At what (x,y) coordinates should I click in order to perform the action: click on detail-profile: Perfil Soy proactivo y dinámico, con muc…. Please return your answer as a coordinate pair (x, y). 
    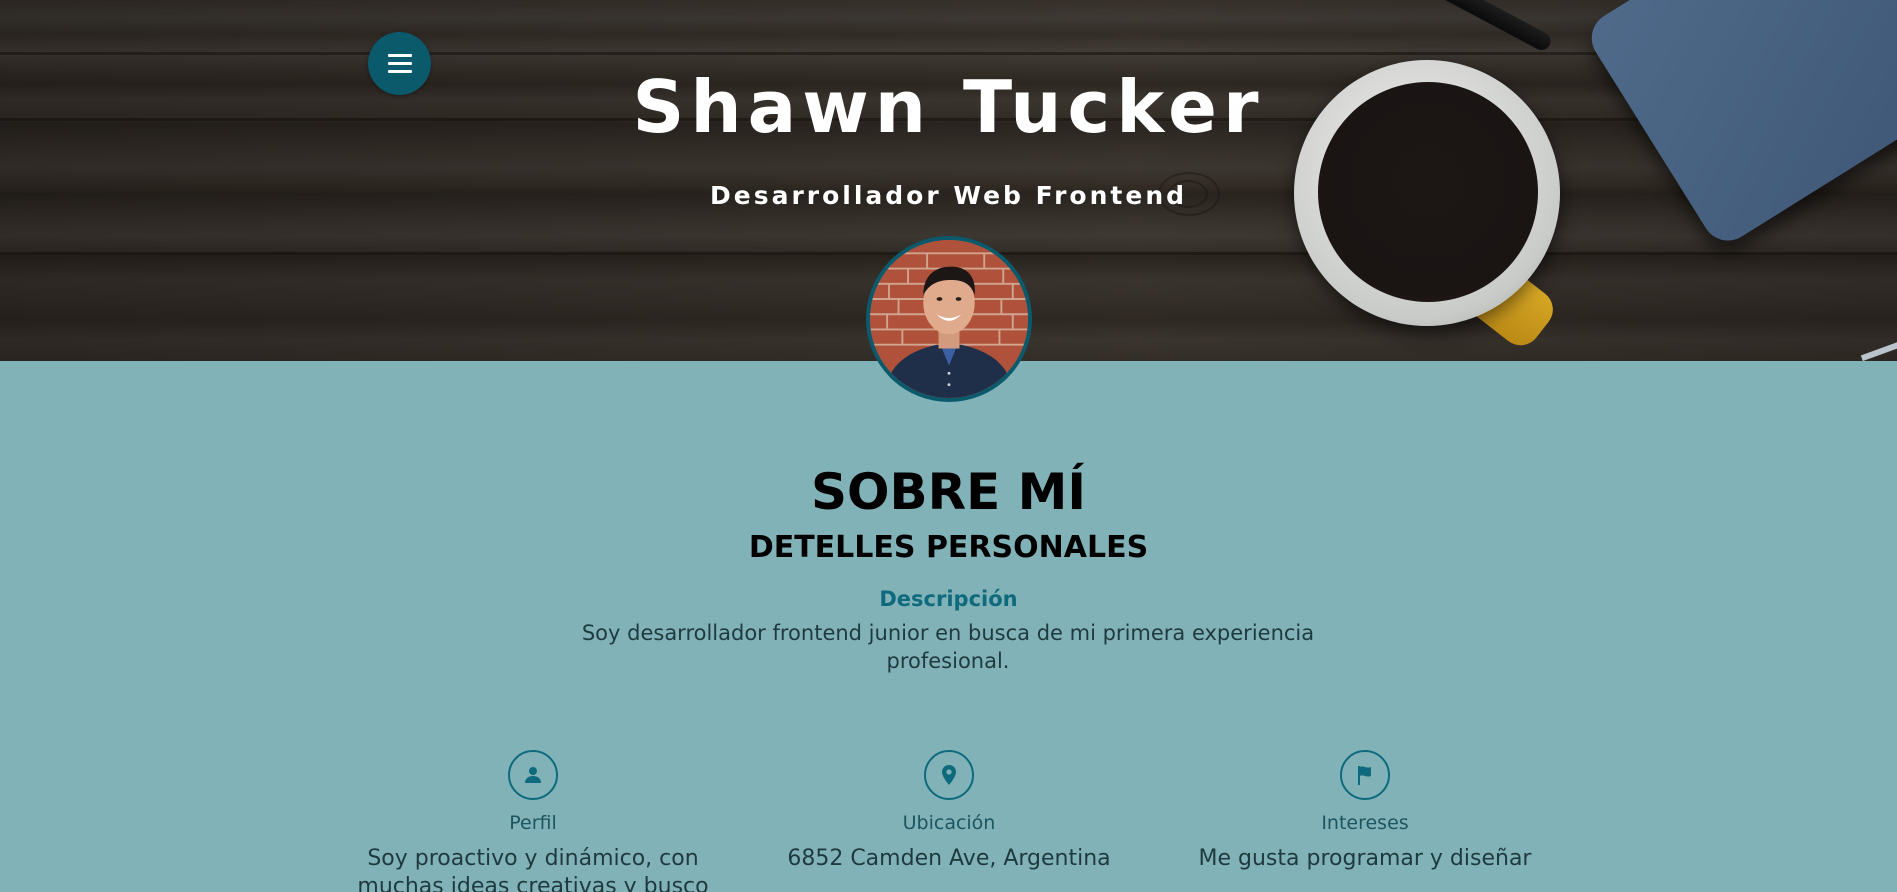
    Looking at the image, I should click on (533, 821).